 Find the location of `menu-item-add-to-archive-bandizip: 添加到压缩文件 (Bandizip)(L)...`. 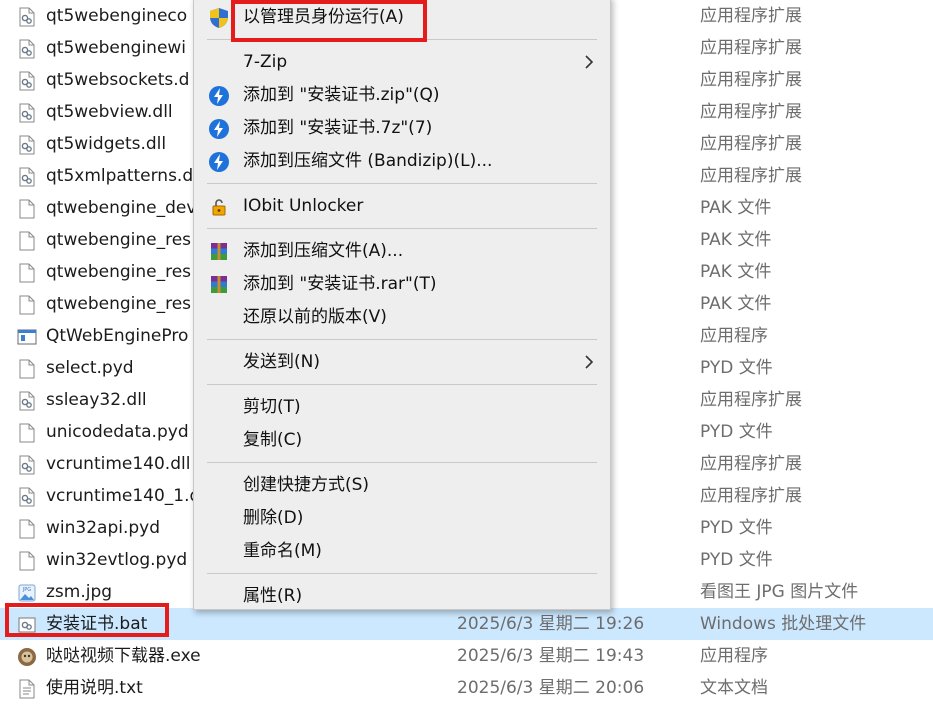

menu-item-add-to-archive-bandizip: 添加到压缩文件 (Bandizip)(L)... is located at coordinates (402, 161).